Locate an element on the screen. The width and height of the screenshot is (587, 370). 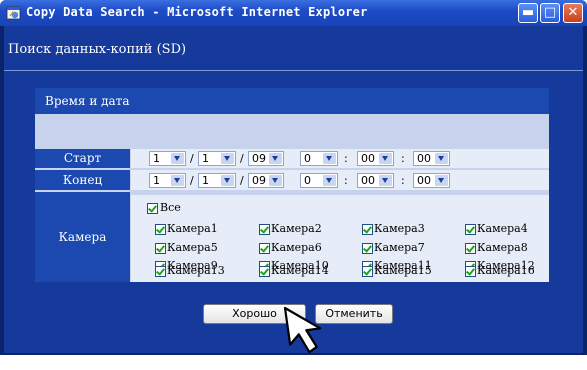
start-day-select: 1 is located at coordinates (217, 158).